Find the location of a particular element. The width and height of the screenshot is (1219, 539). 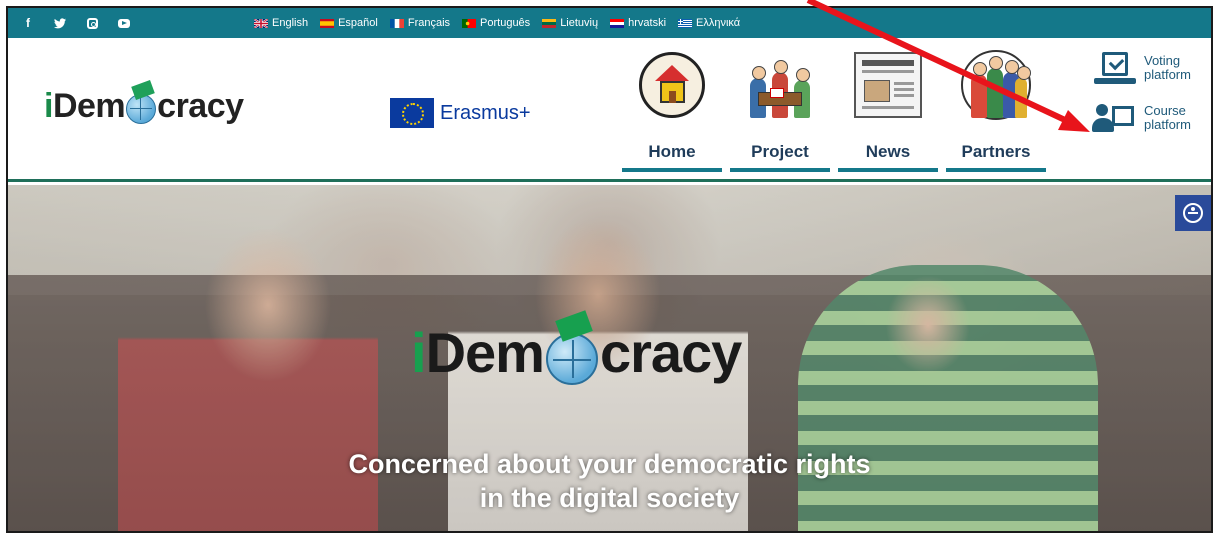

france-flag-icon is located at coordinates (396, 23).